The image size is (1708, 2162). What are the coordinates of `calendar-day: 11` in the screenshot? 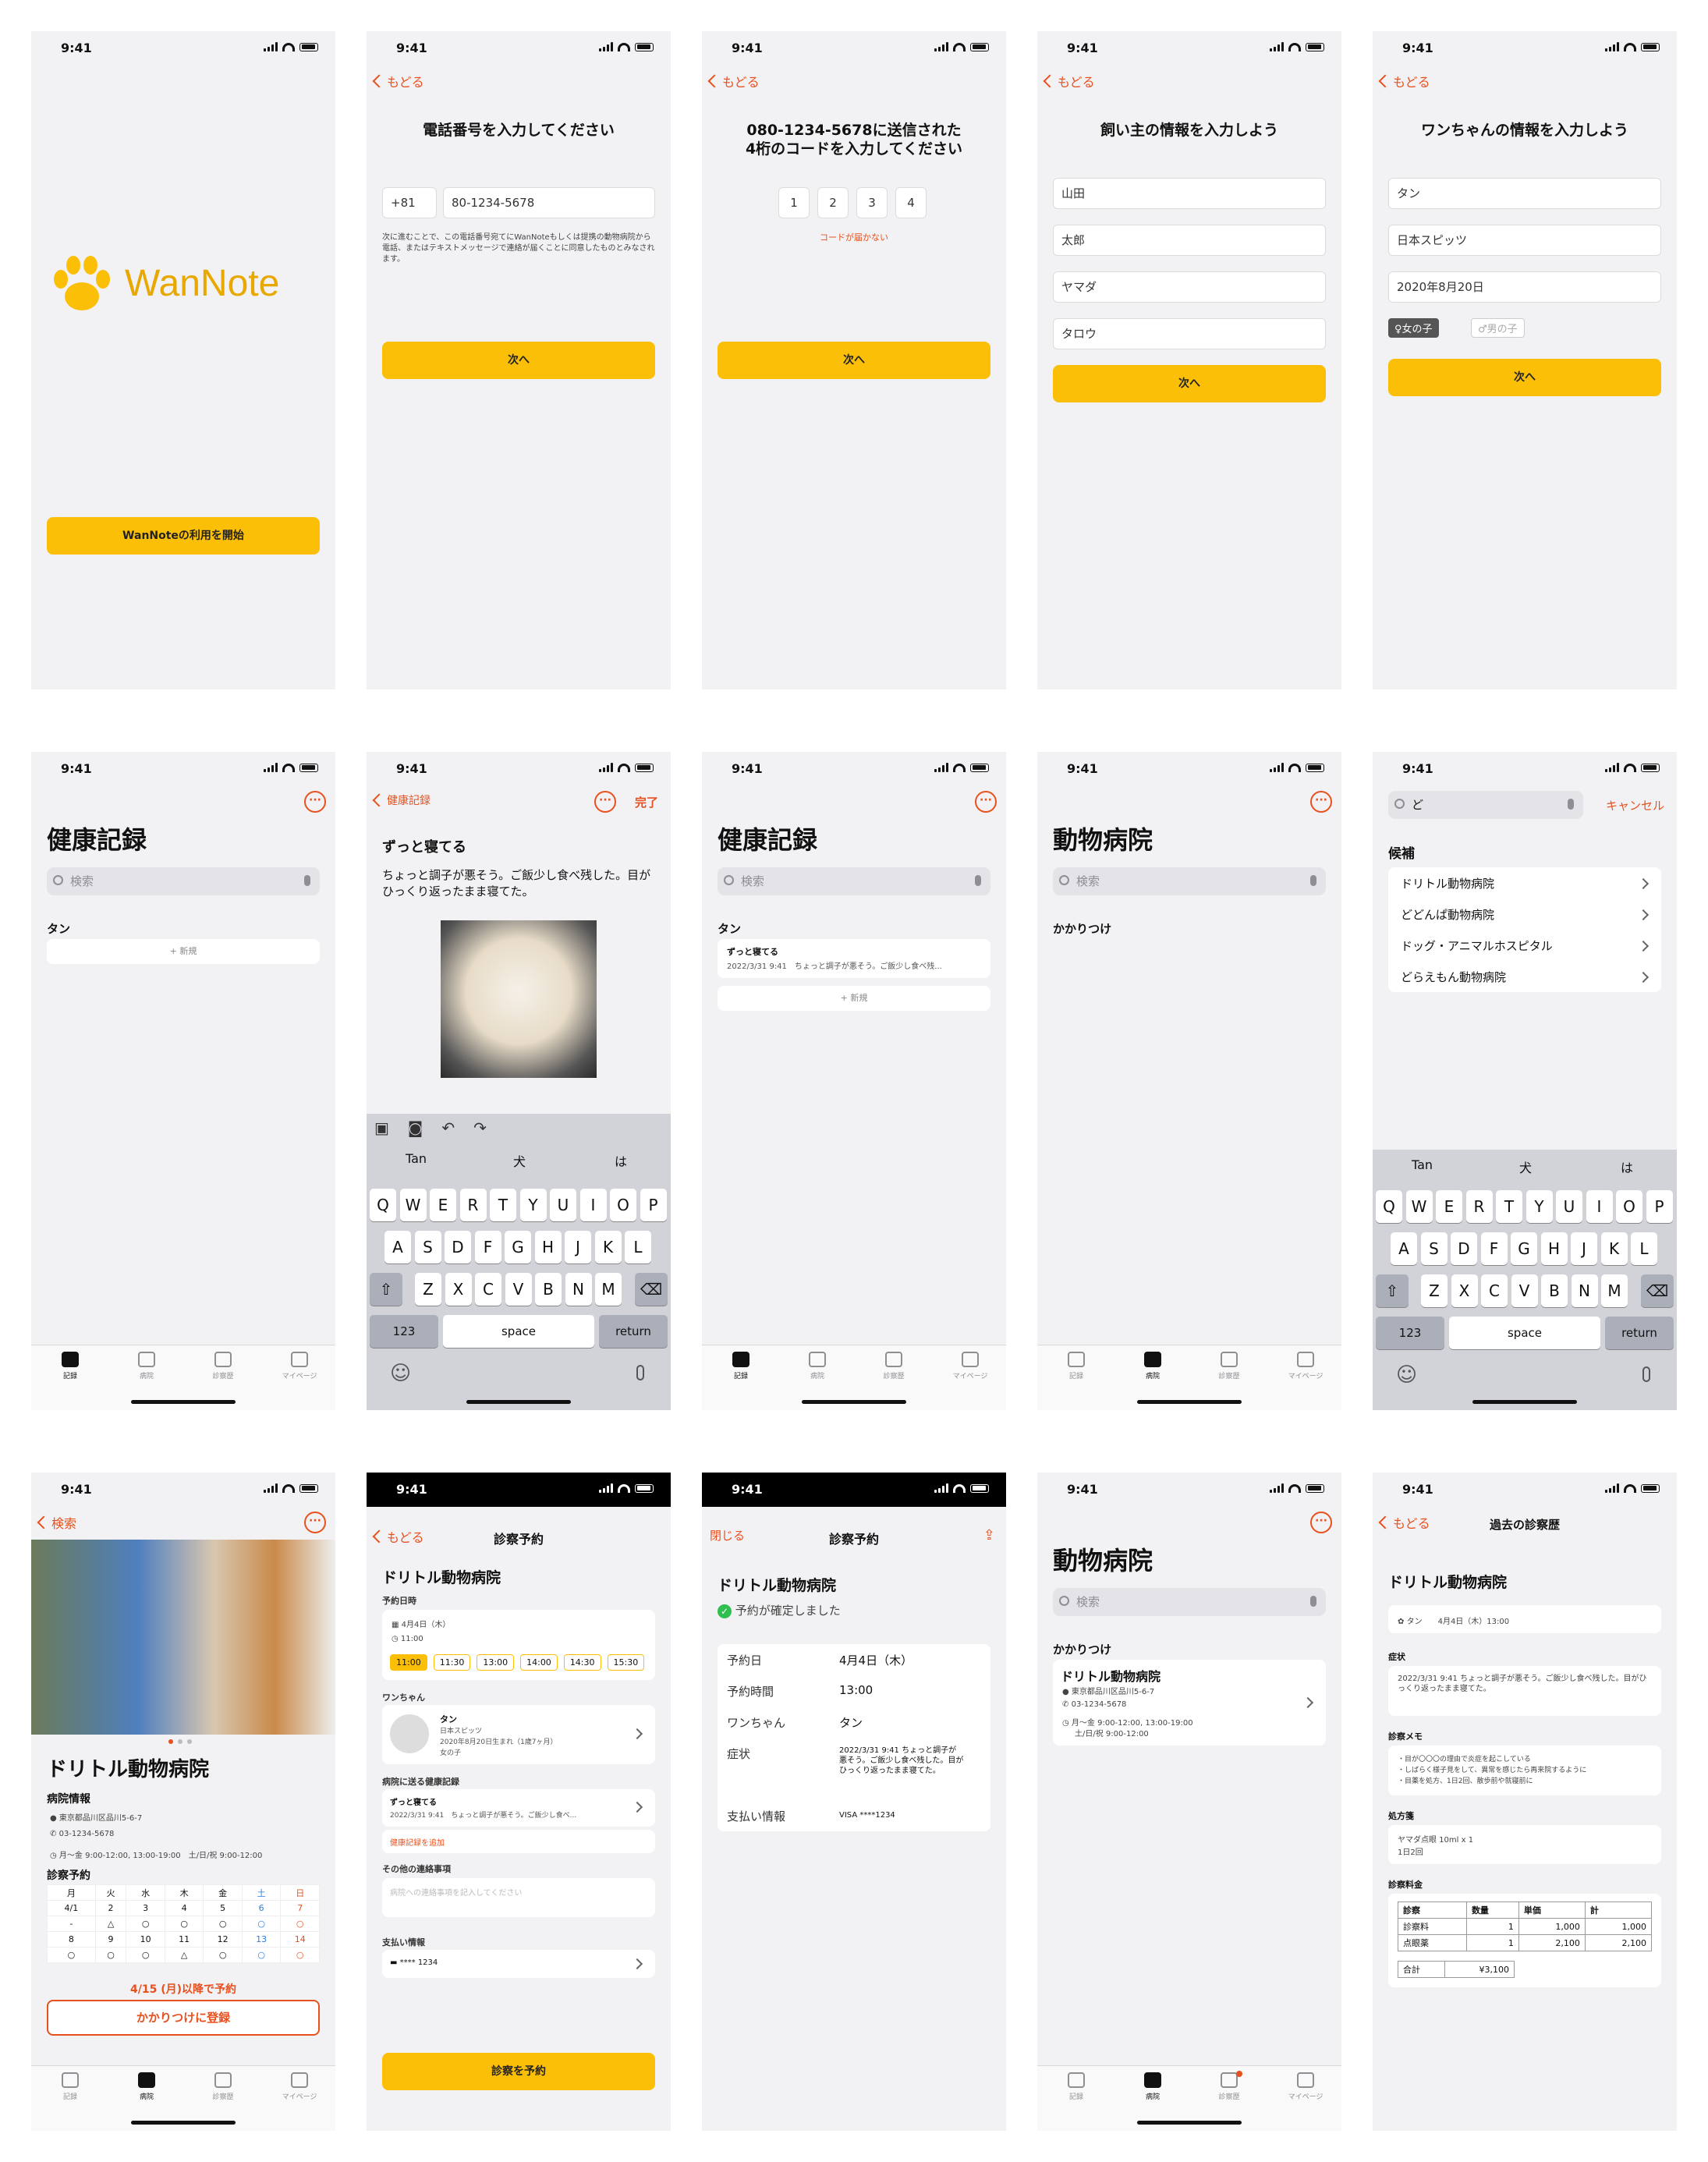 It's located at (184, 1939).